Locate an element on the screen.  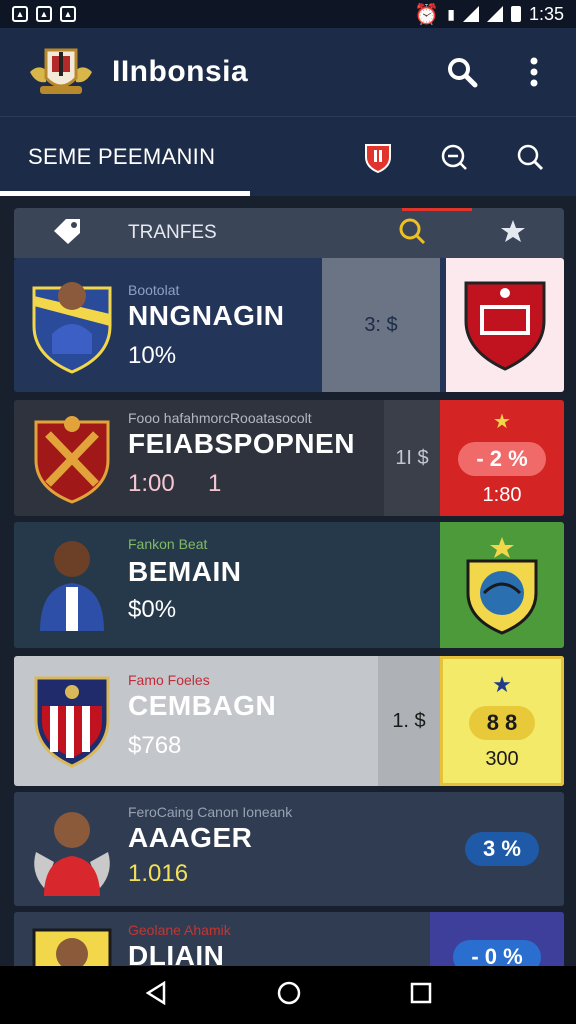
player-meta: Fooo hafahmorcRooatasocolt is located at coordinates (220, 418).